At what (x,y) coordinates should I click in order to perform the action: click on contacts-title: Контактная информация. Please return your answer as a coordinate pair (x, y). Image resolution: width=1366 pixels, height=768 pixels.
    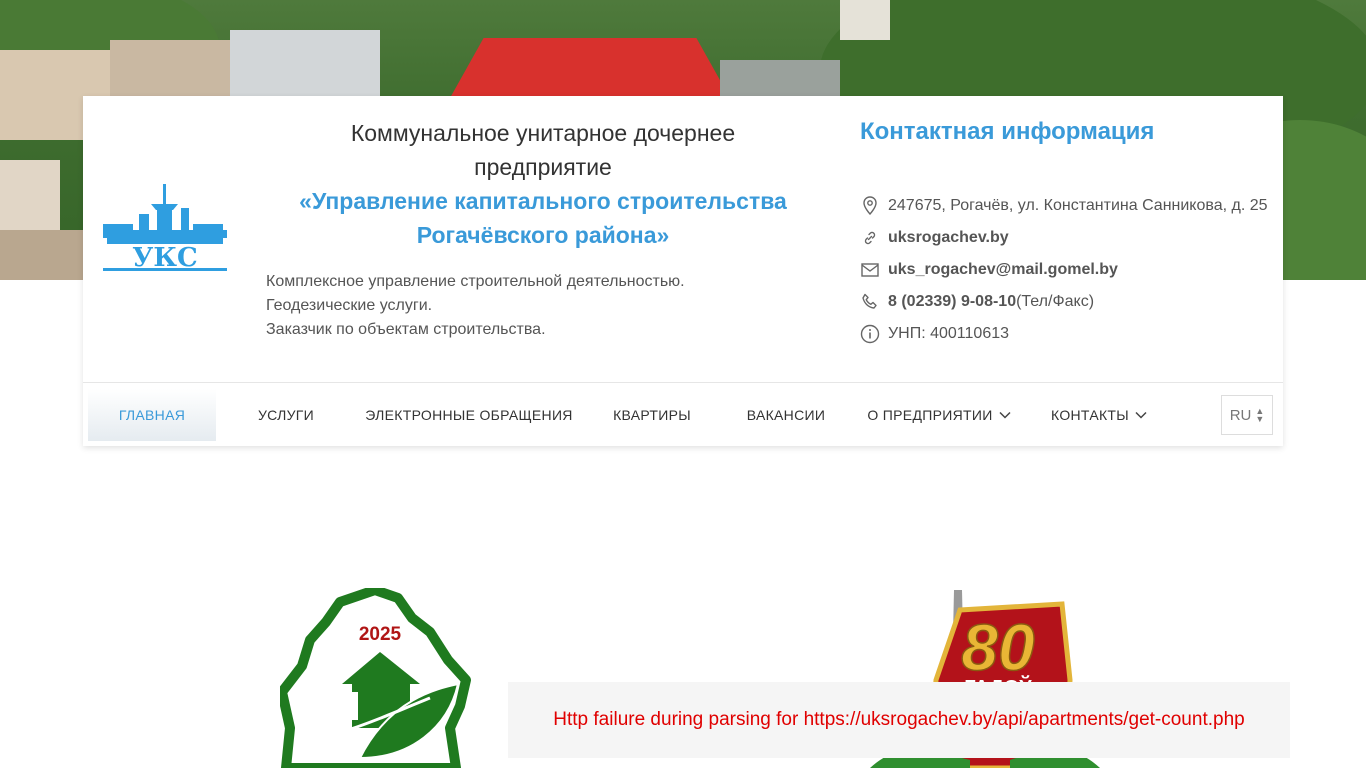
    Looking at the image, I should click on (1007, 131).